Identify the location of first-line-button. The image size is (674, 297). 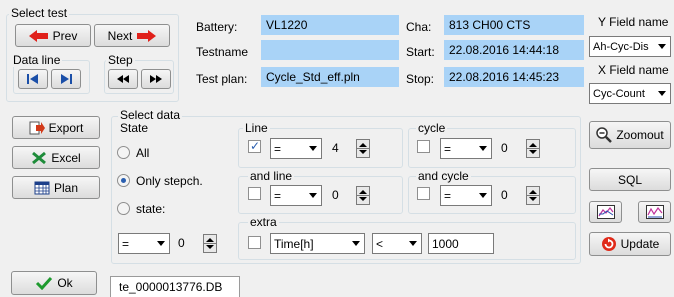
(33, 79).